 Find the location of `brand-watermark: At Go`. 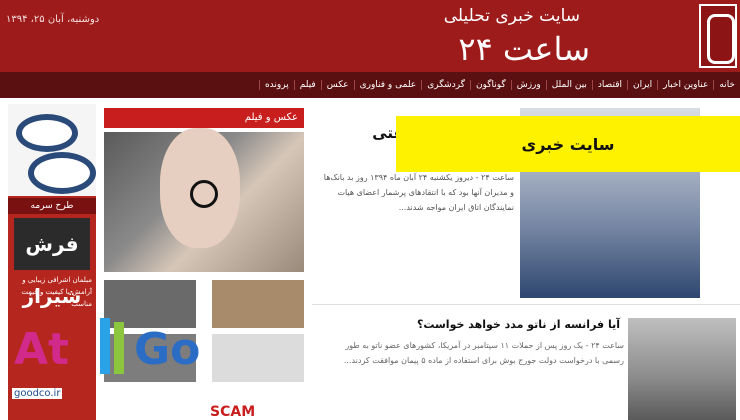

brand-watermark: At Go is located at coordinates (114, 351).